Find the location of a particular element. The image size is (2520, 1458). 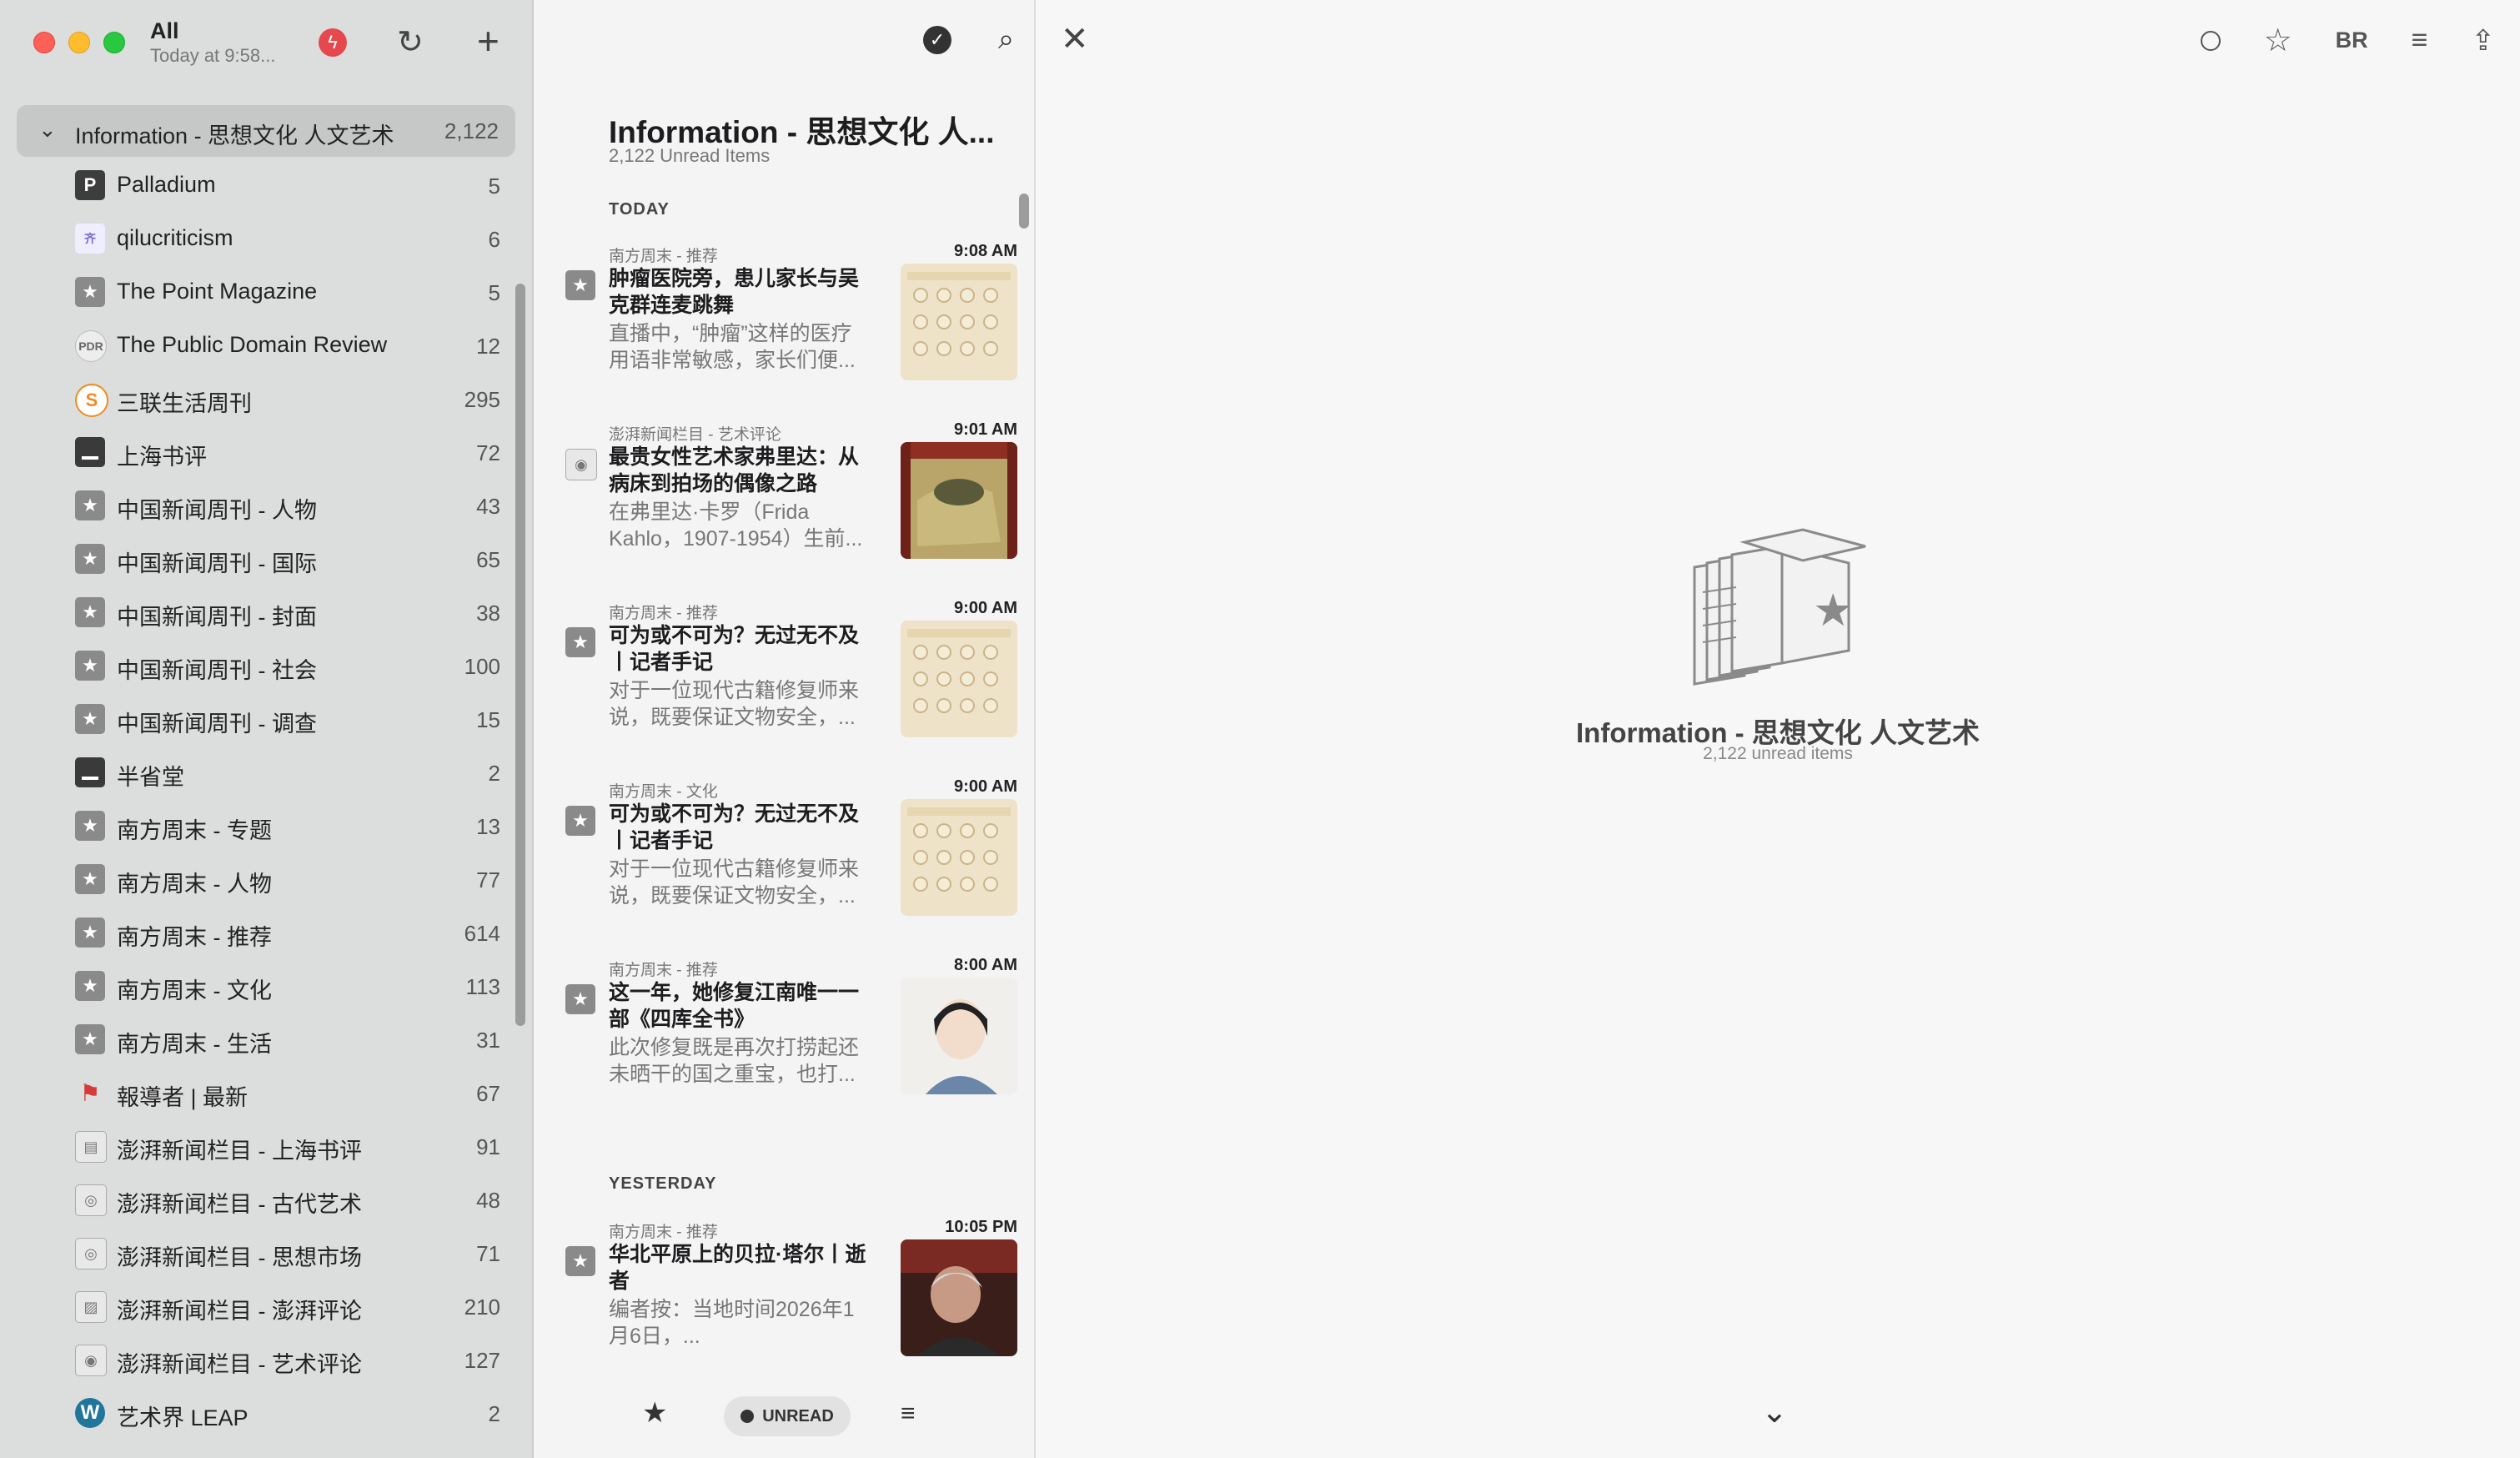

sidebar-feed-item: ★ 南方周末 - 生活 31 is located at coordinates (258, 1039).